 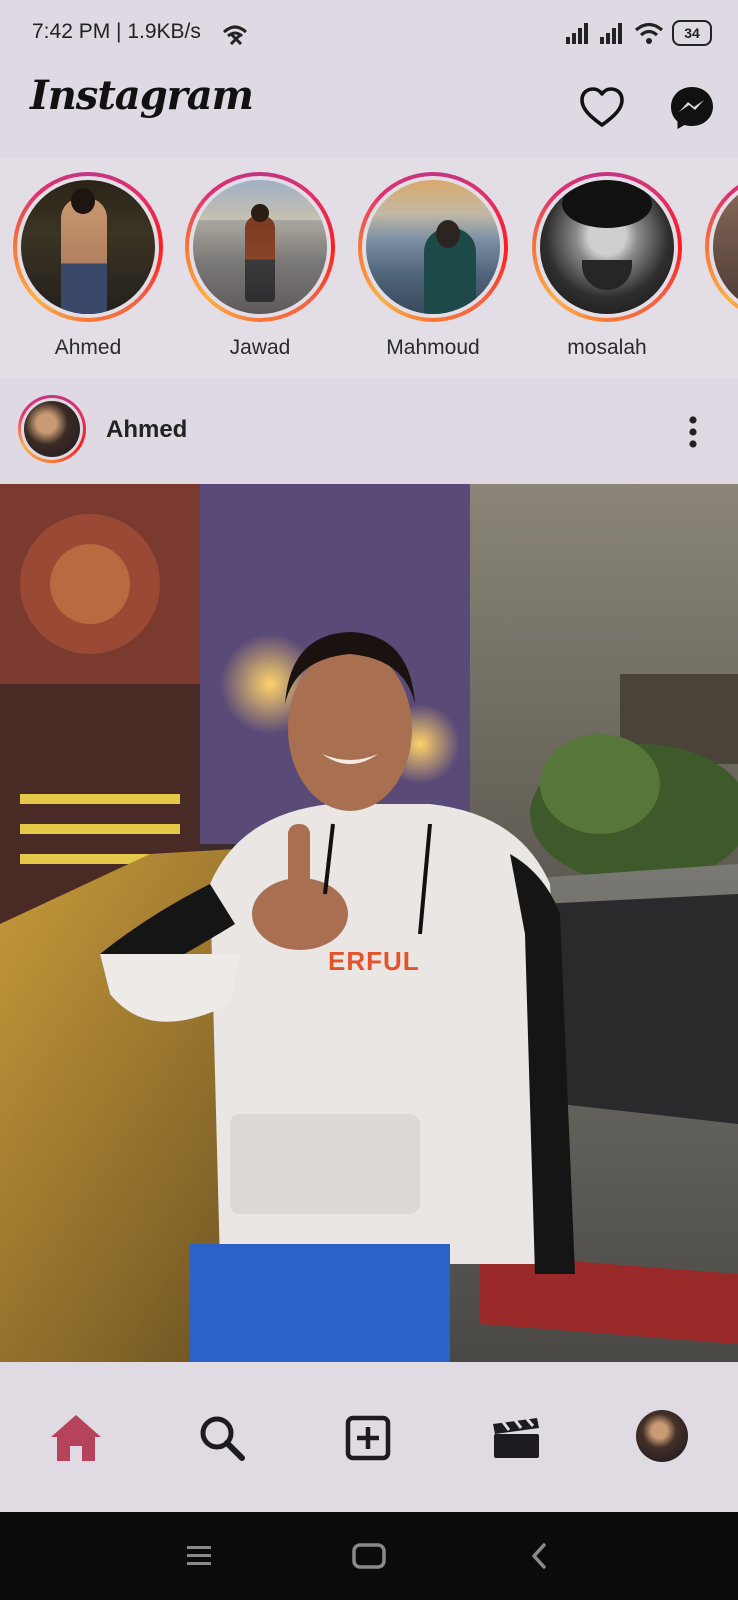 I want to click on add-post-icon, so click(x=368, y=1438).